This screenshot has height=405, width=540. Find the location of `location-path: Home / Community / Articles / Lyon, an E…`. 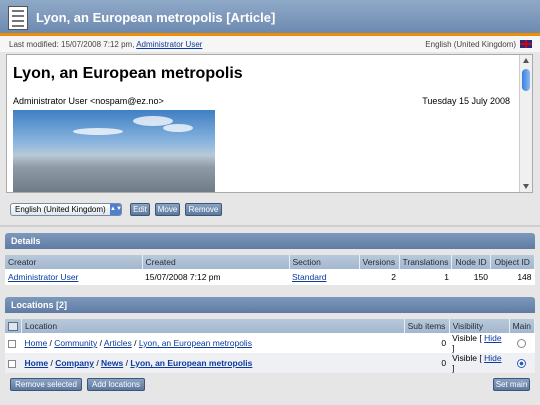

location-path: Home / Community / Articles / Lyon, an E… is located at coordinates (213, 343).